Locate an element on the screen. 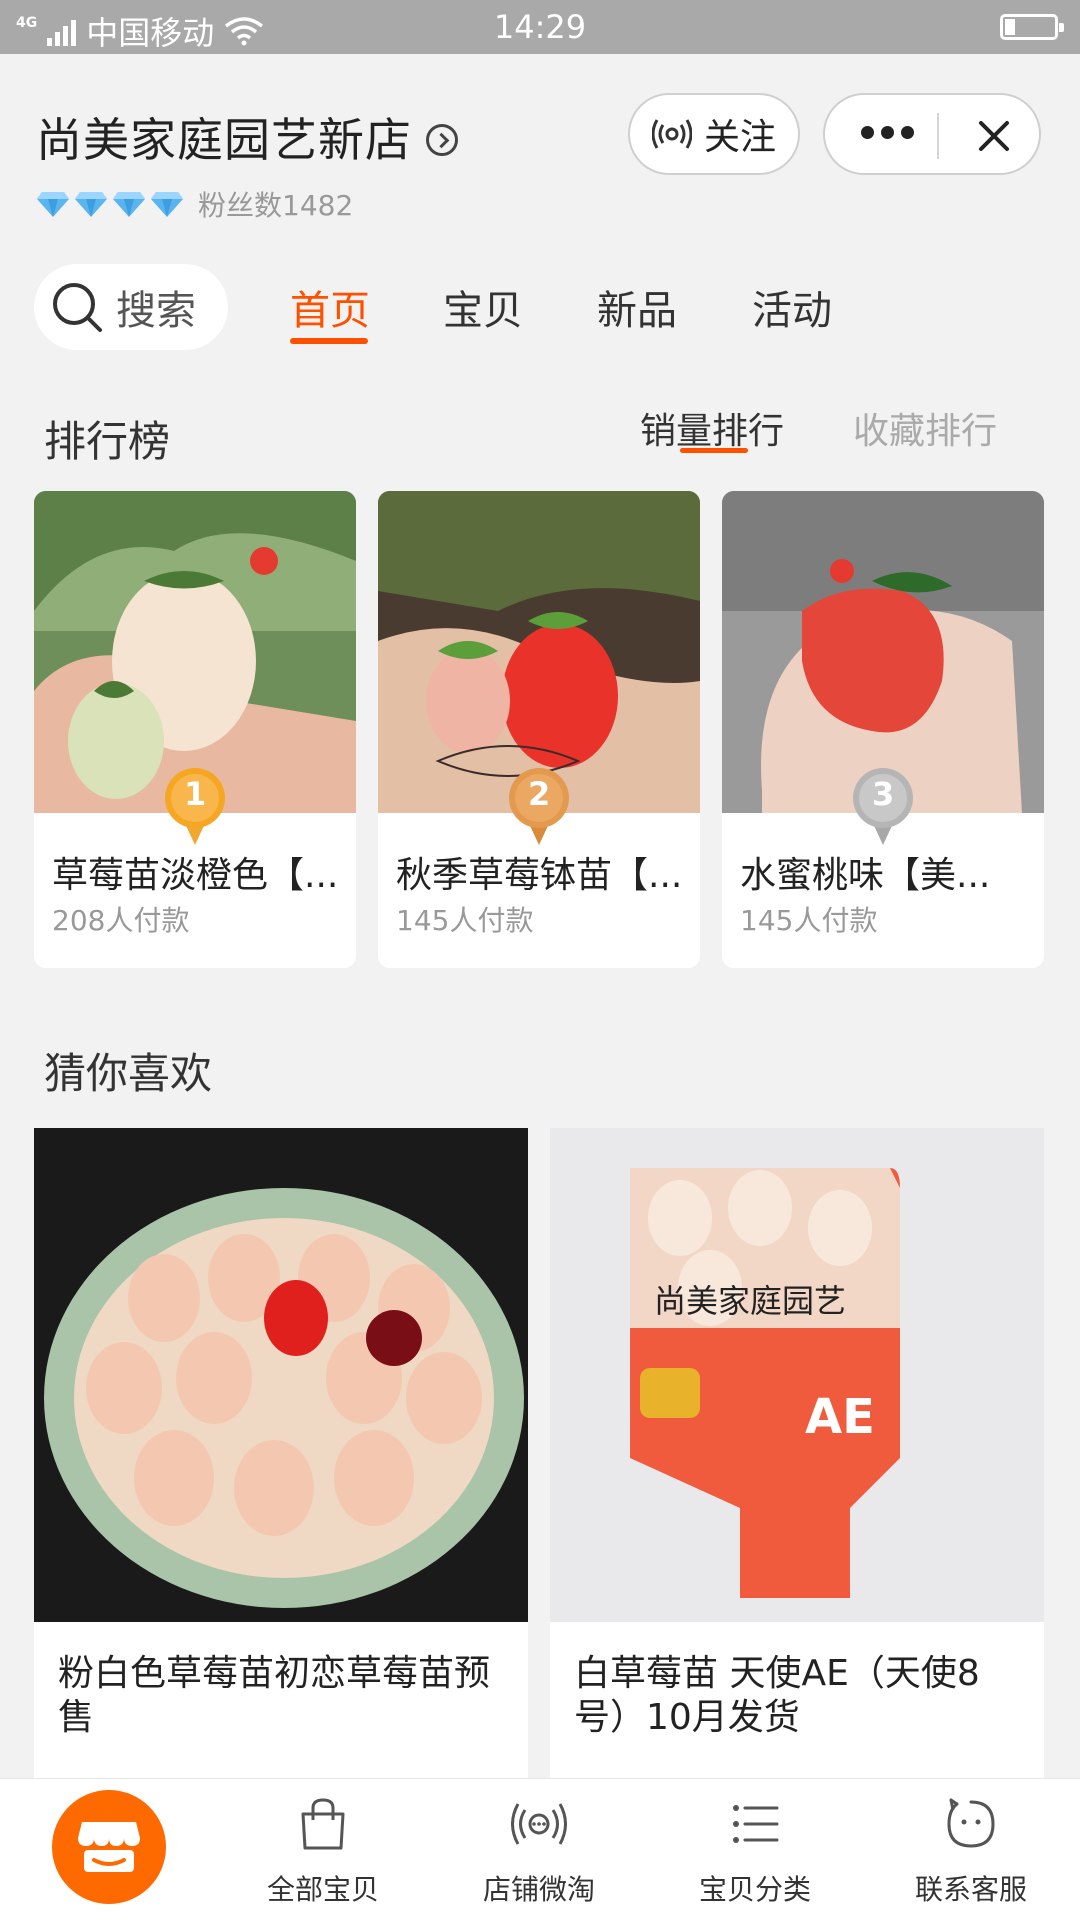 Image resolution: width=1080 pixels, height=1920 pixels. search-label: 搜索 is located at coordinates (156, 311).